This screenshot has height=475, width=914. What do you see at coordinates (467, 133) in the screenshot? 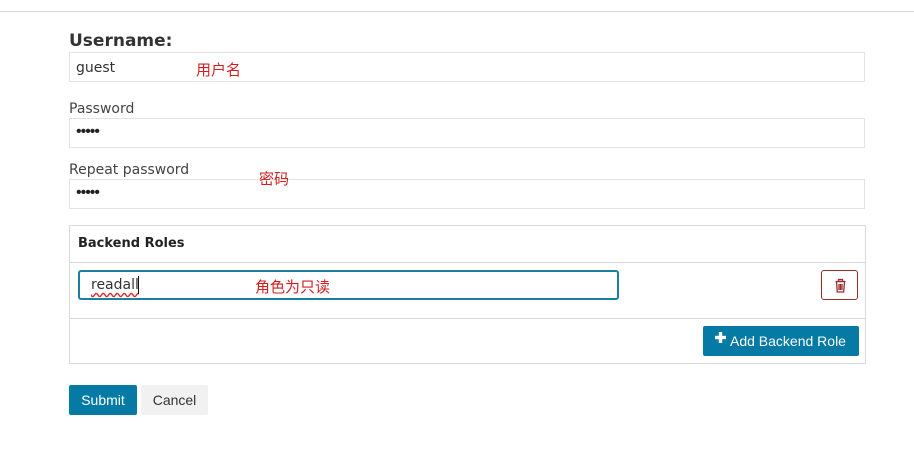
I see `password-field: •••••` at bounding box center [467, 133].